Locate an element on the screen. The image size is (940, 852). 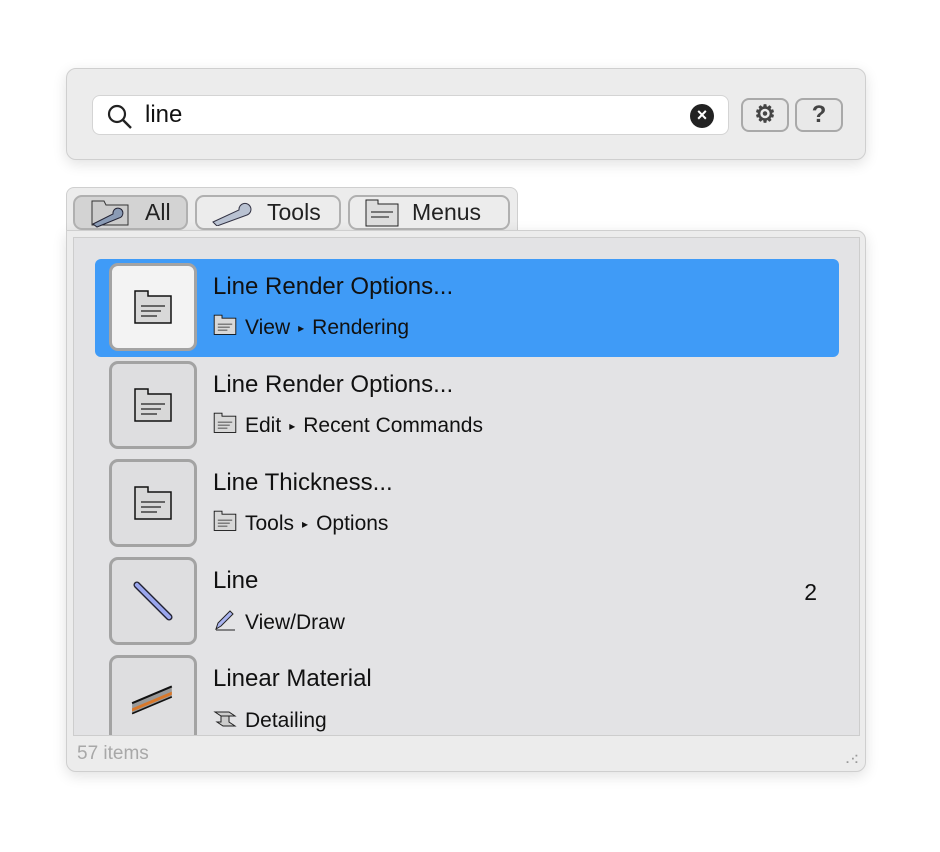
path-segment: Recent Commands is located at coordinates (393, 425).